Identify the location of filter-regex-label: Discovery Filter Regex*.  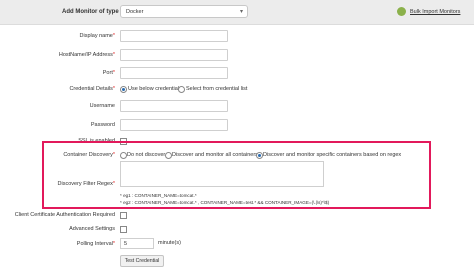
(86, 184).